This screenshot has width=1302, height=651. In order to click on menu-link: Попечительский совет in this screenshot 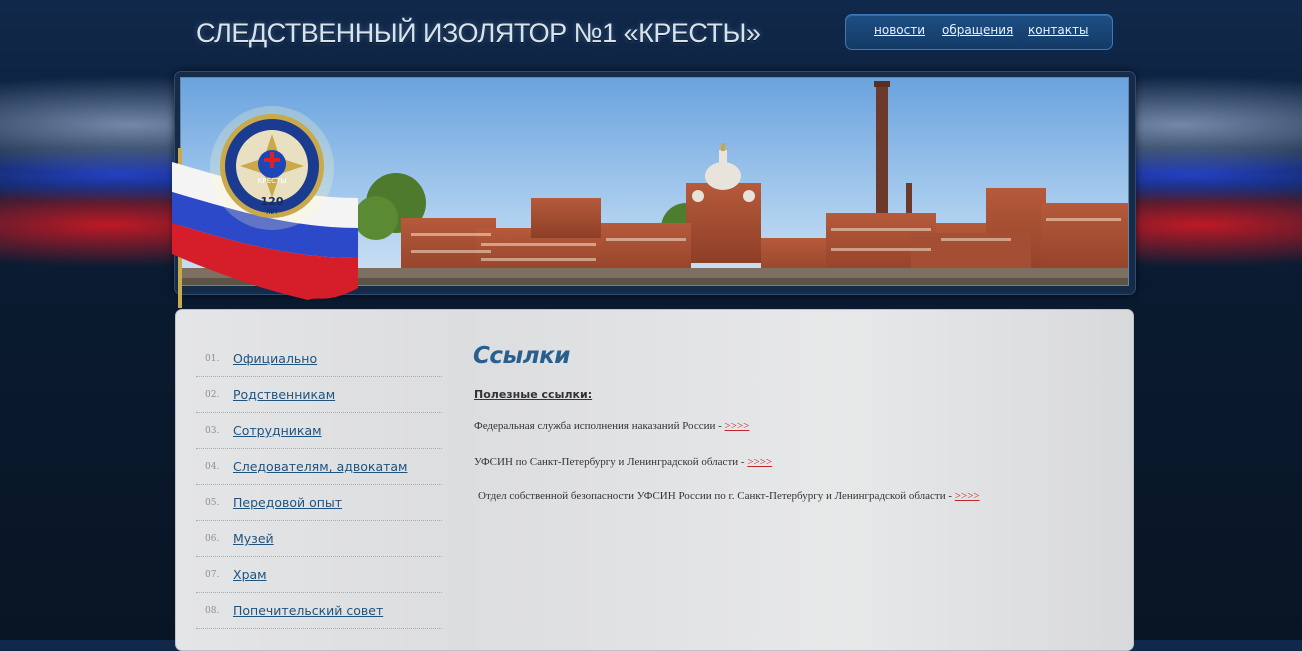, I will do `click(308, 610)`.